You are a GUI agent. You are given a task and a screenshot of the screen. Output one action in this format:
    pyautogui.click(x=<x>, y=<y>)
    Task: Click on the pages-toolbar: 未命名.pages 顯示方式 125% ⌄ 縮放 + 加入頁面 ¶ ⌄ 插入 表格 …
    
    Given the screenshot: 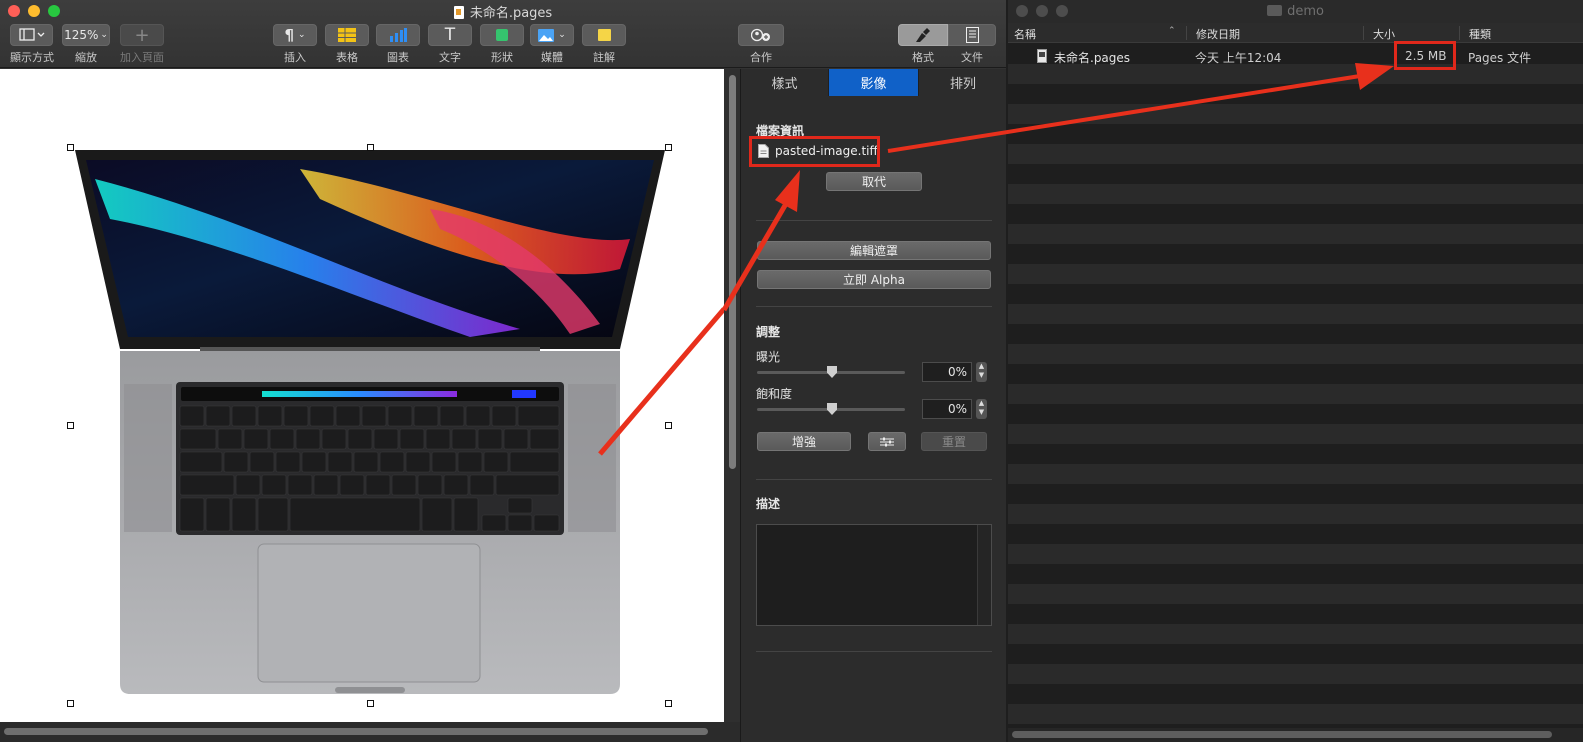 What is the action you would take?
    pyautogui.click(x=503, y=34)
    